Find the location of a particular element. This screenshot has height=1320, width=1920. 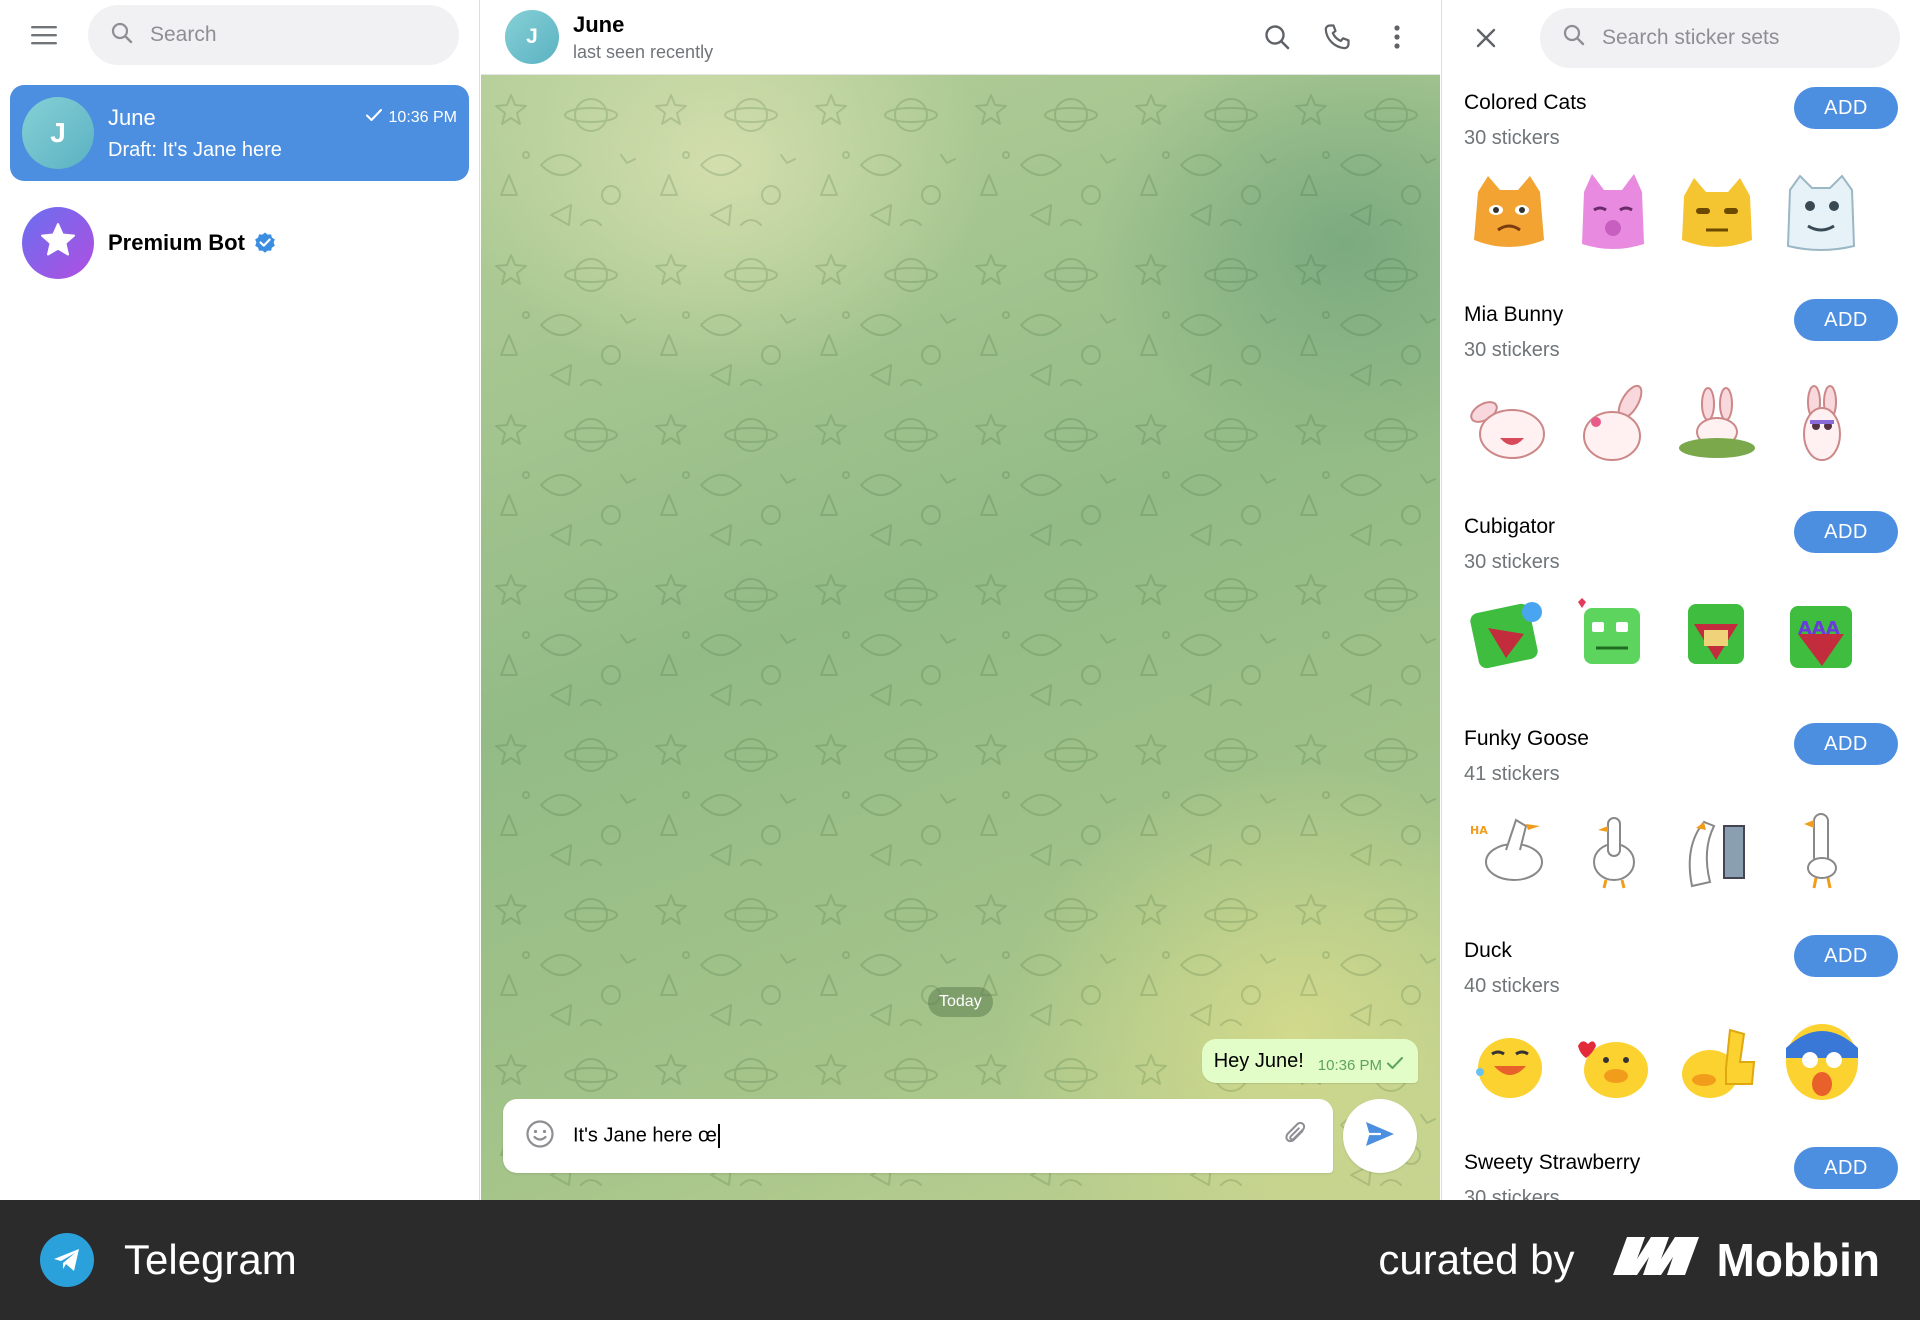

sidebar-header: Search is located at coordinates (239, 35).